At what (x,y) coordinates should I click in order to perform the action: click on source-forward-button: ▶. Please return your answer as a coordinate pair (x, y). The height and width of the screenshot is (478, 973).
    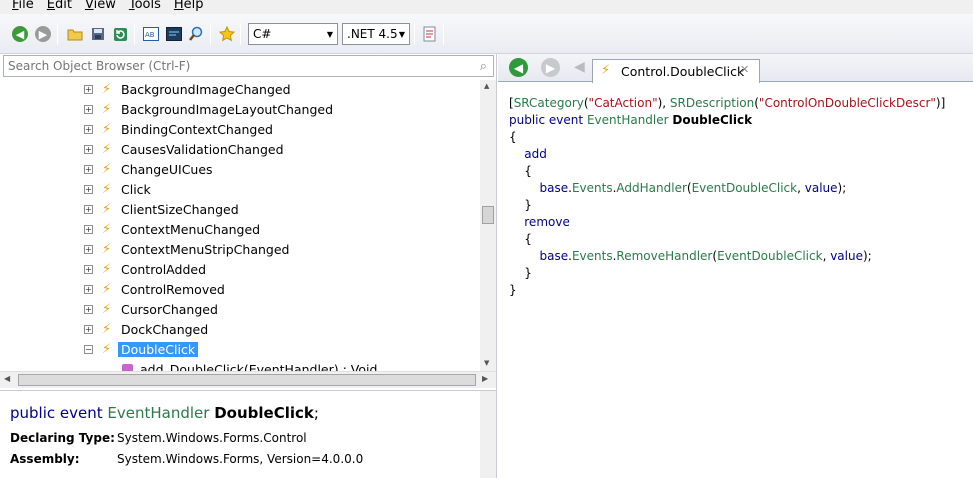
    Looking at the image, I should click on (550, 67).